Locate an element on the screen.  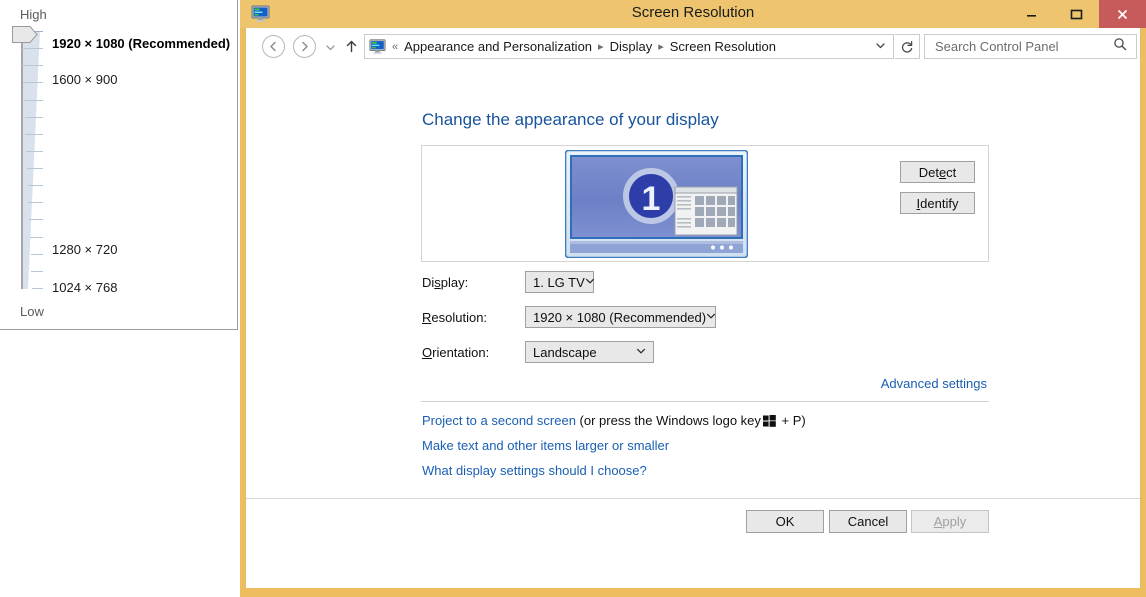
close-button is located at coordinates (1122, 14).